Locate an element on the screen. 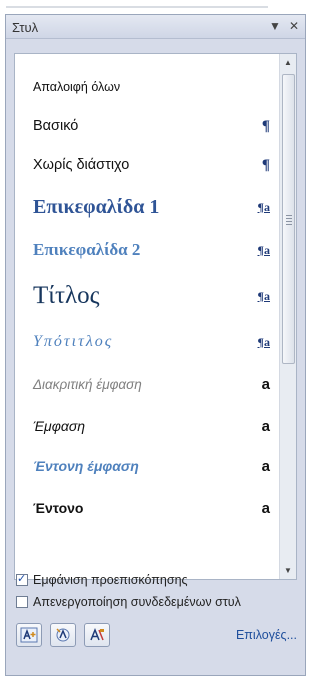 The width and height of the screenshot is (320, 678). top-divider is located at coordinates (137, 7).